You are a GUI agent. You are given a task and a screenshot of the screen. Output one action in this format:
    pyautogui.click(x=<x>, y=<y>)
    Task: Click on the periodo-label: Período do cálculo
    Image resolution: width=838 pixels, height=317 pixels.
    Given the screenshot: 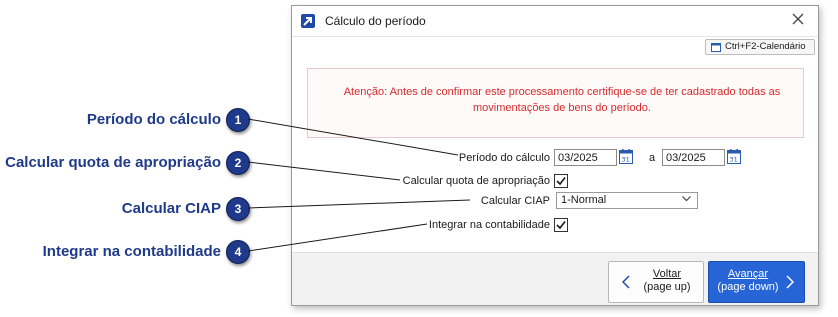 What is the action you would take?
    pyautogui.click(x=504, y=158)
    